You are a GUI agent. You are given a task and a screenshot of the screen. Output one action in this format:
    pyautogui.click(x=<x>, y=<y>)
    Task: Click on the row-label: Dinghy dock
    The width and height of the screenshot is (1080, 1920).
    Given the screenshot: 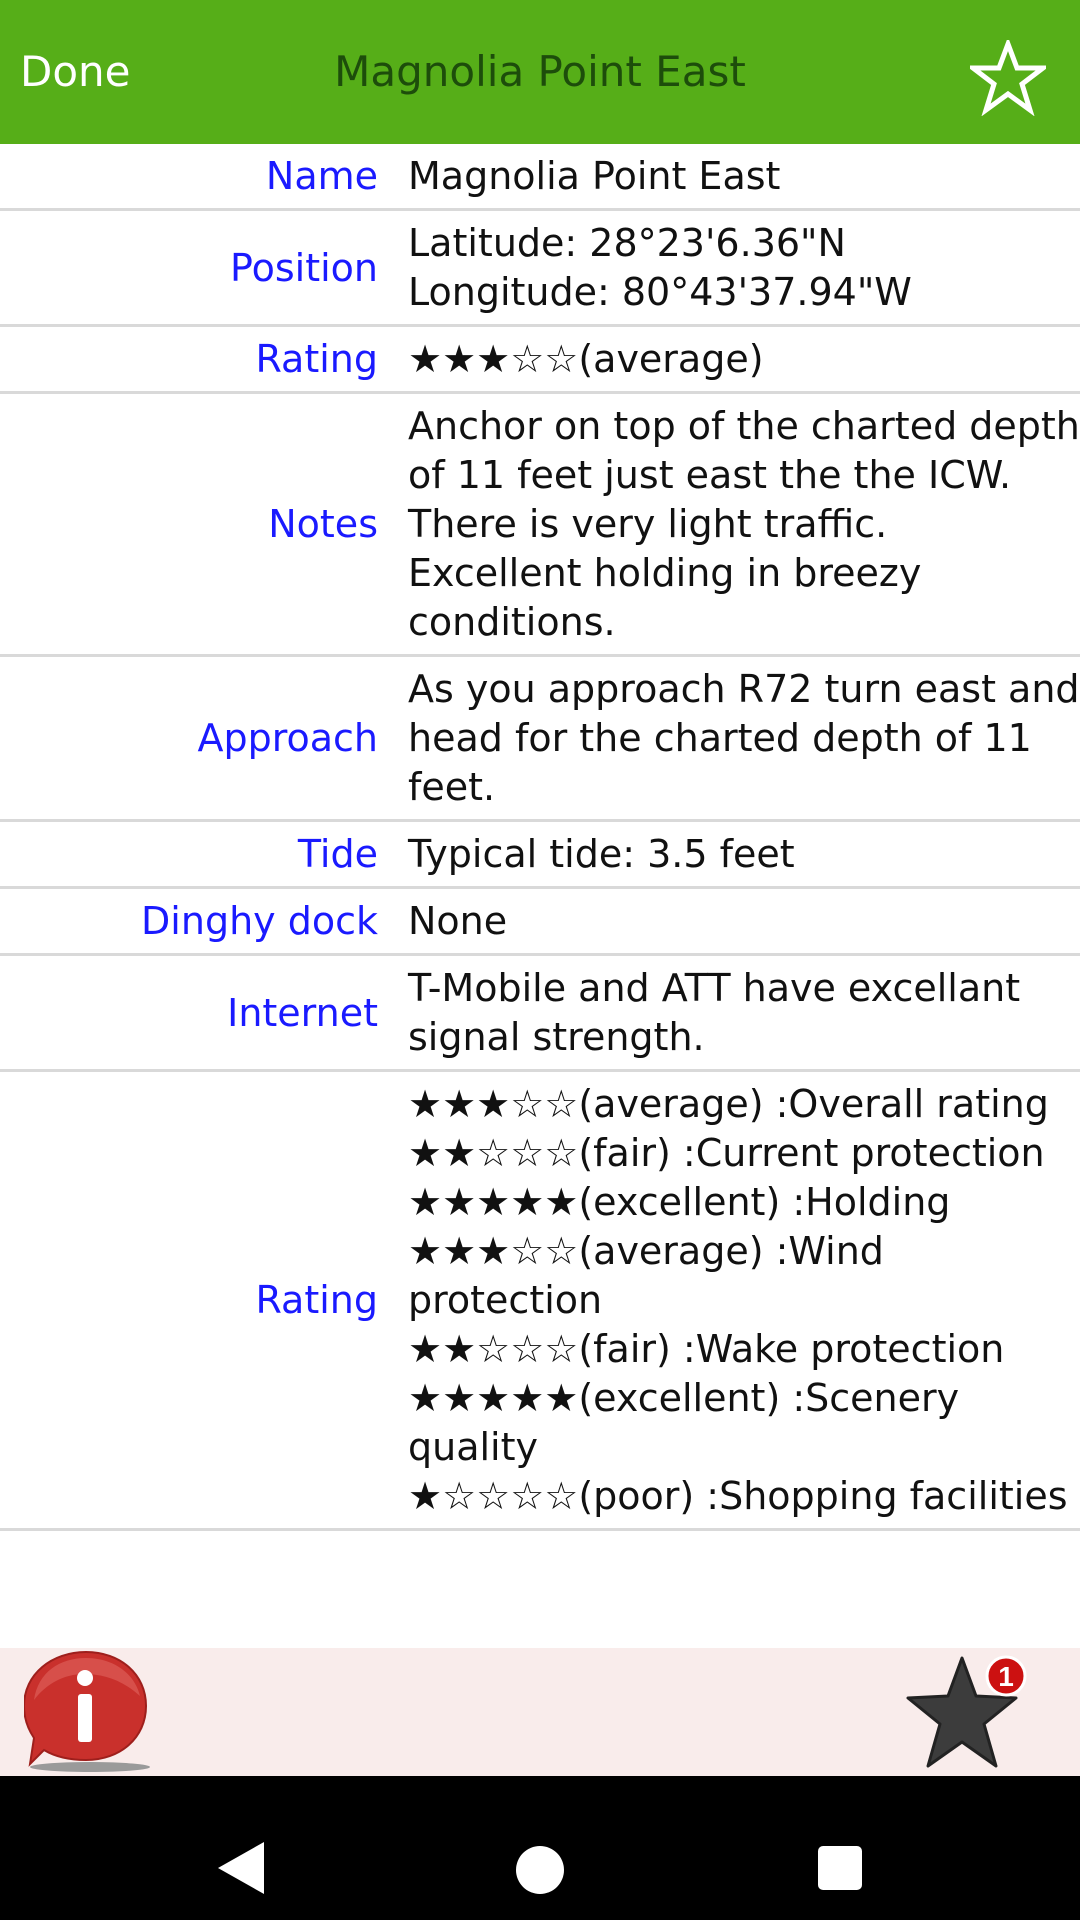 What is the action you would take?
    pyautogui.click(x=259, y=921)
    